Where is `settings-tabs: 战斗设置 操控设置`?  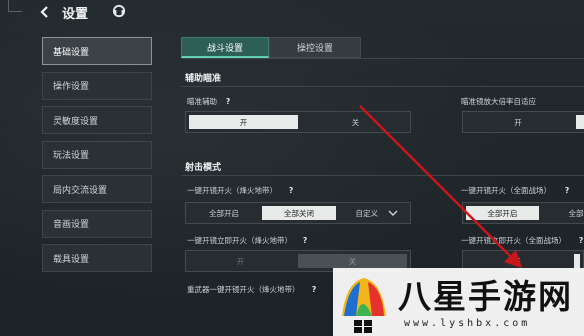
settings-tabs: 战斗设置 操控设置 is located at coordinates (271, 47).